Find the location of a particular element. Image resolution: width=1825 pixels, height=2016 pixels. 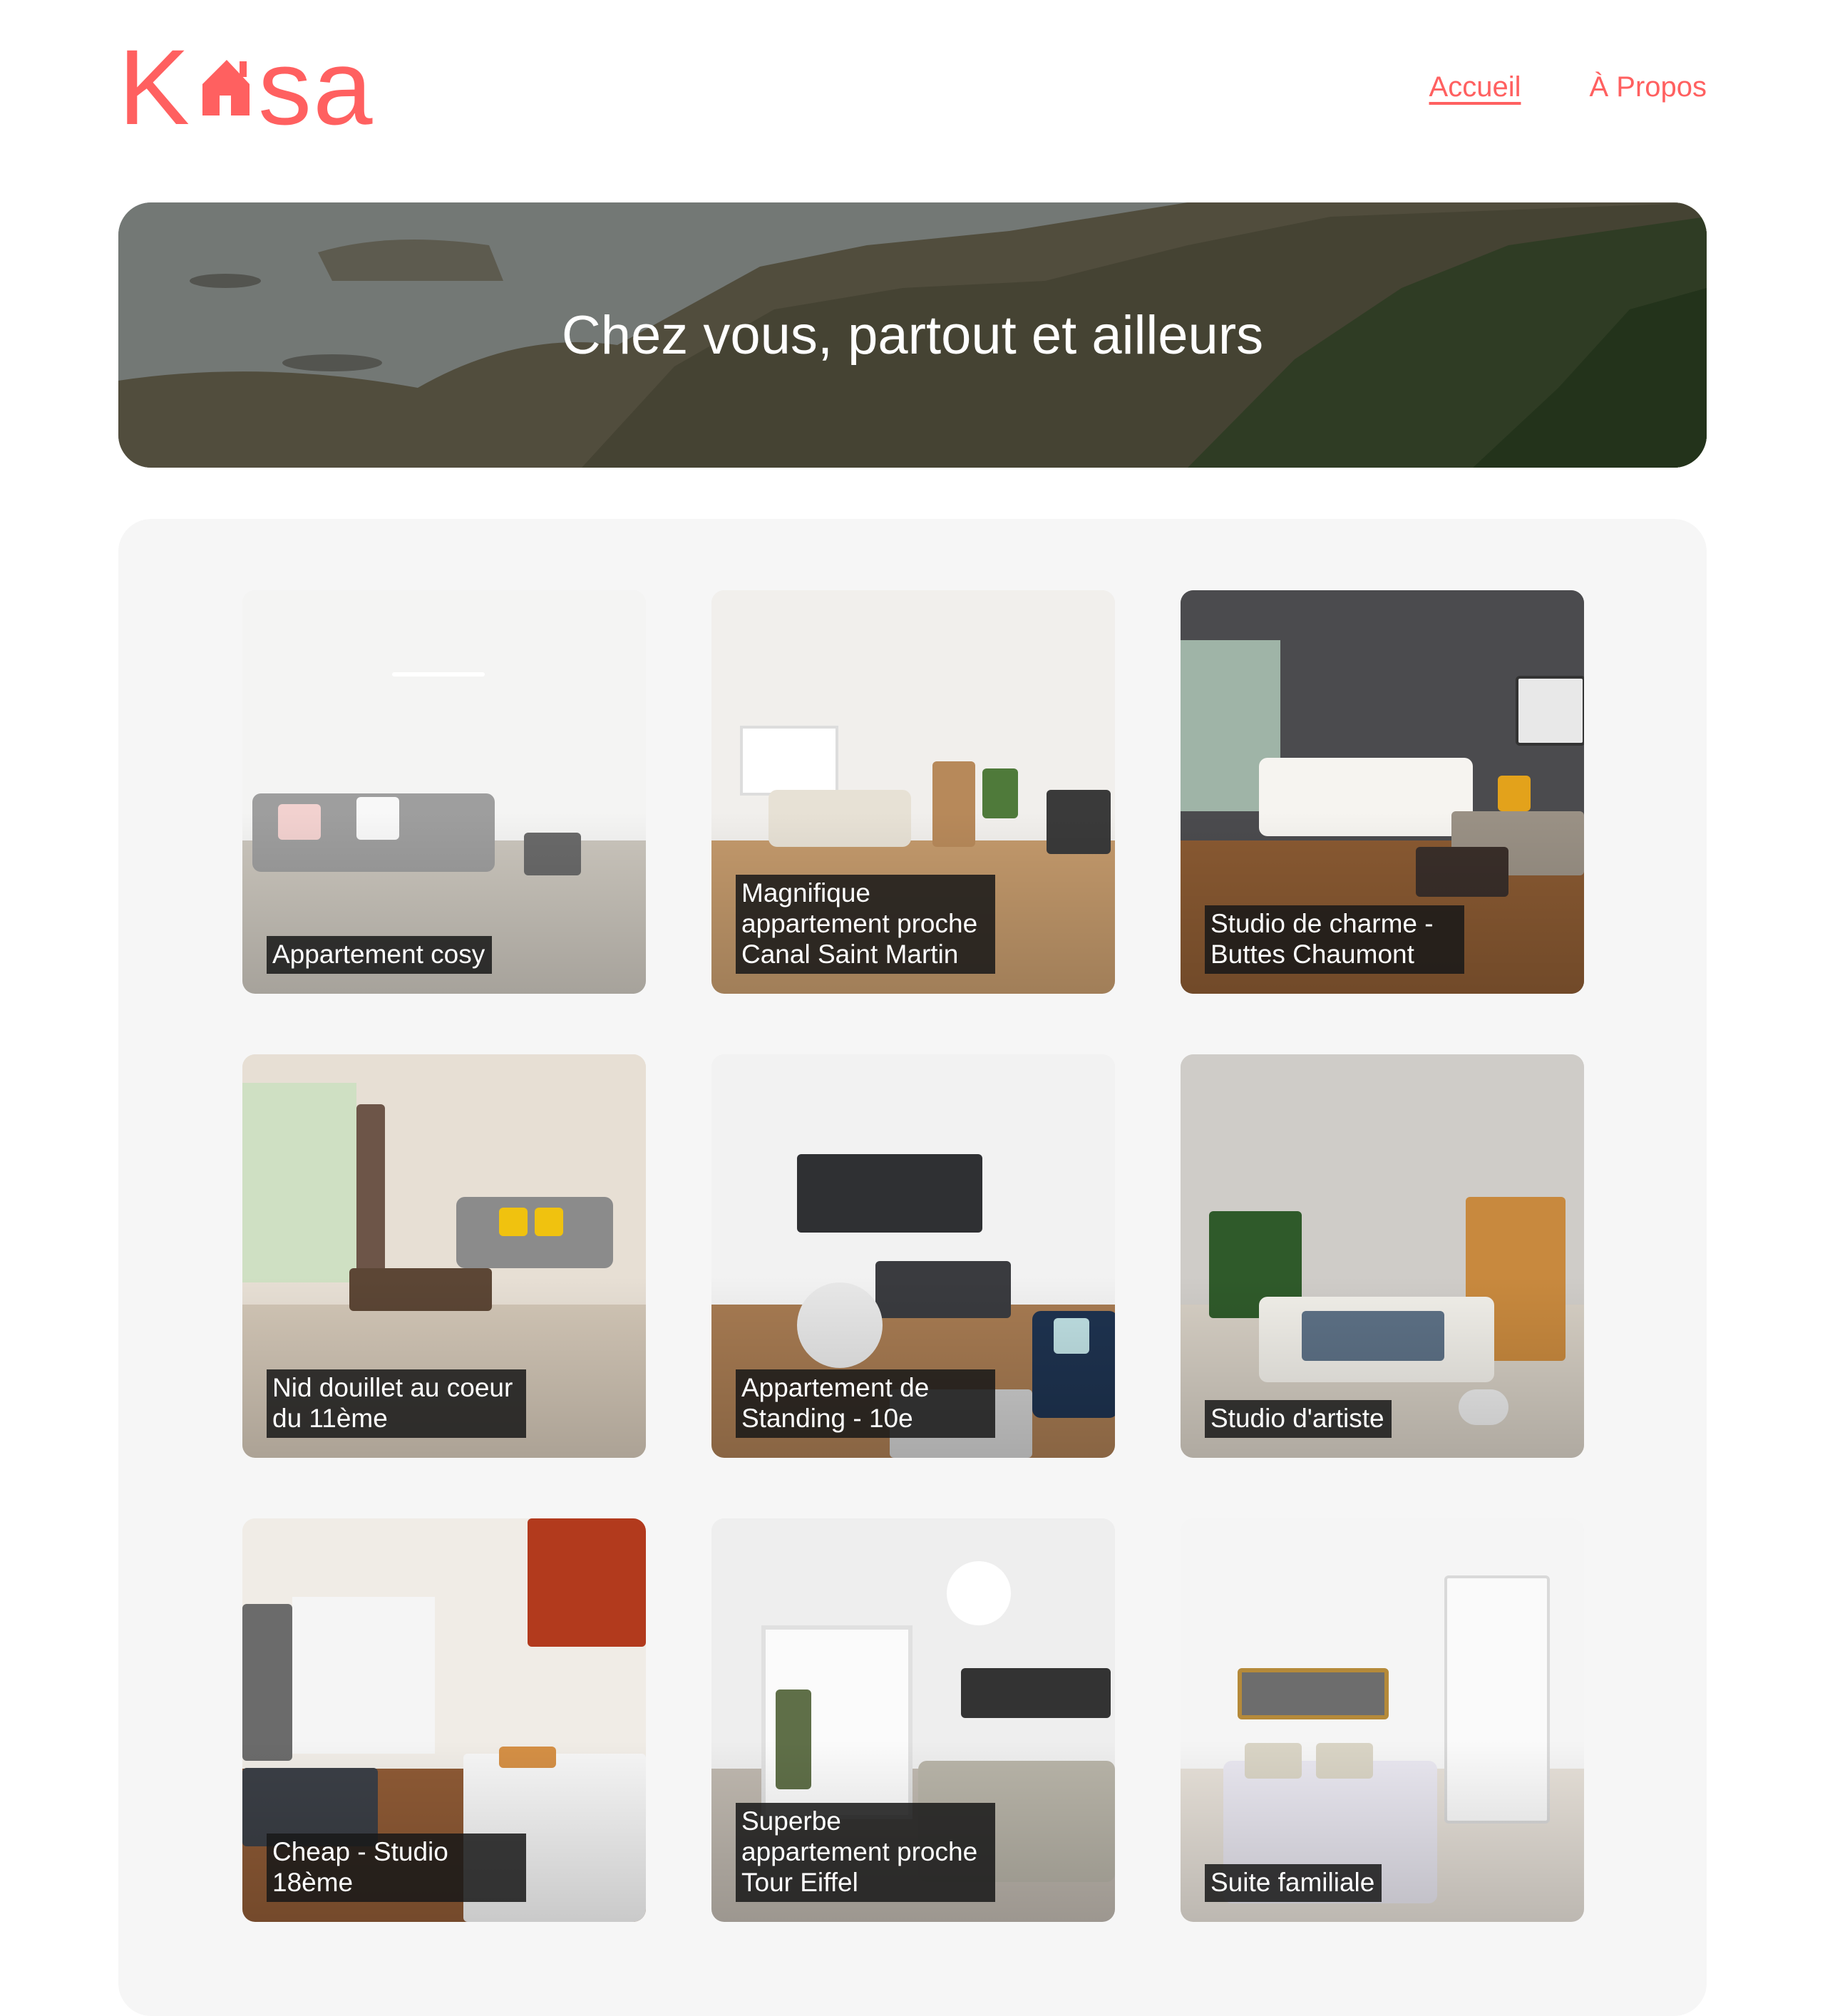

card-title: Cheap - Studio 18ème is located at coordinates (396, 1868).